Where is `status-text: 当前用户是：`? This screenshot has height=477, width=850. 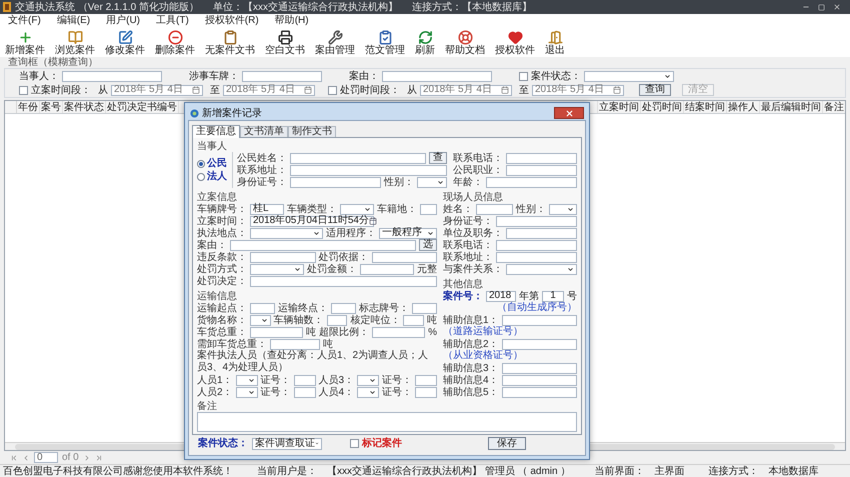
status-text: 当前用户是： is located at coordinates (287, 471).